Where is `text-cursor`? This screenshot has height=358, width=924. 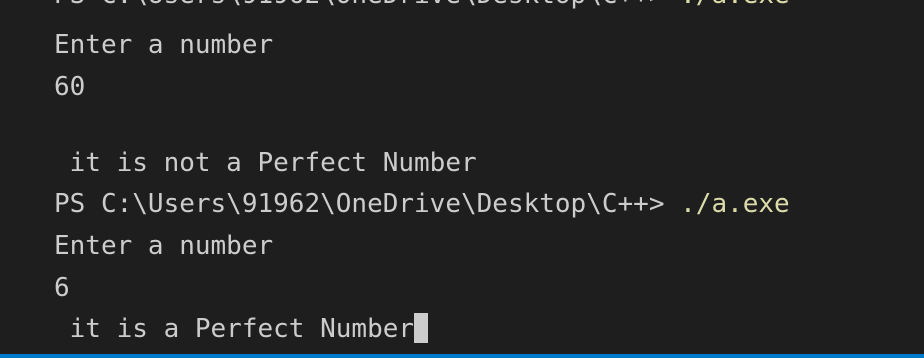 text-cursor is located at coordinates (421, 328).